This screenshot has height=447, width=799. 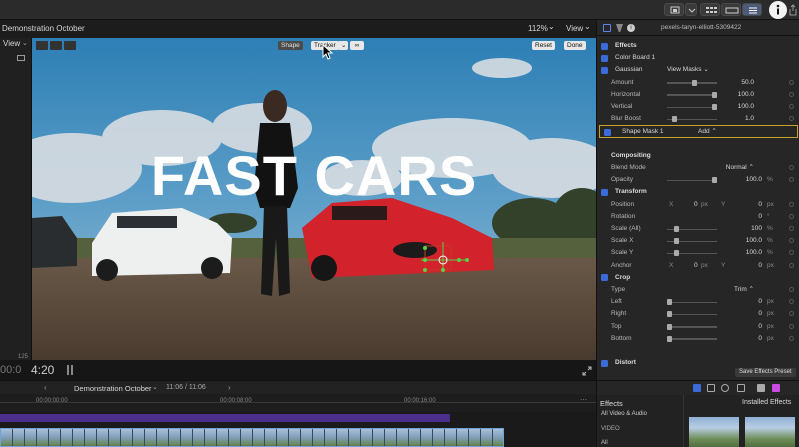 What do you see at coordinates (45, 387) in the screenshot?
I see `back-arrow-icon: ‹` at bounding box center [45, 387].